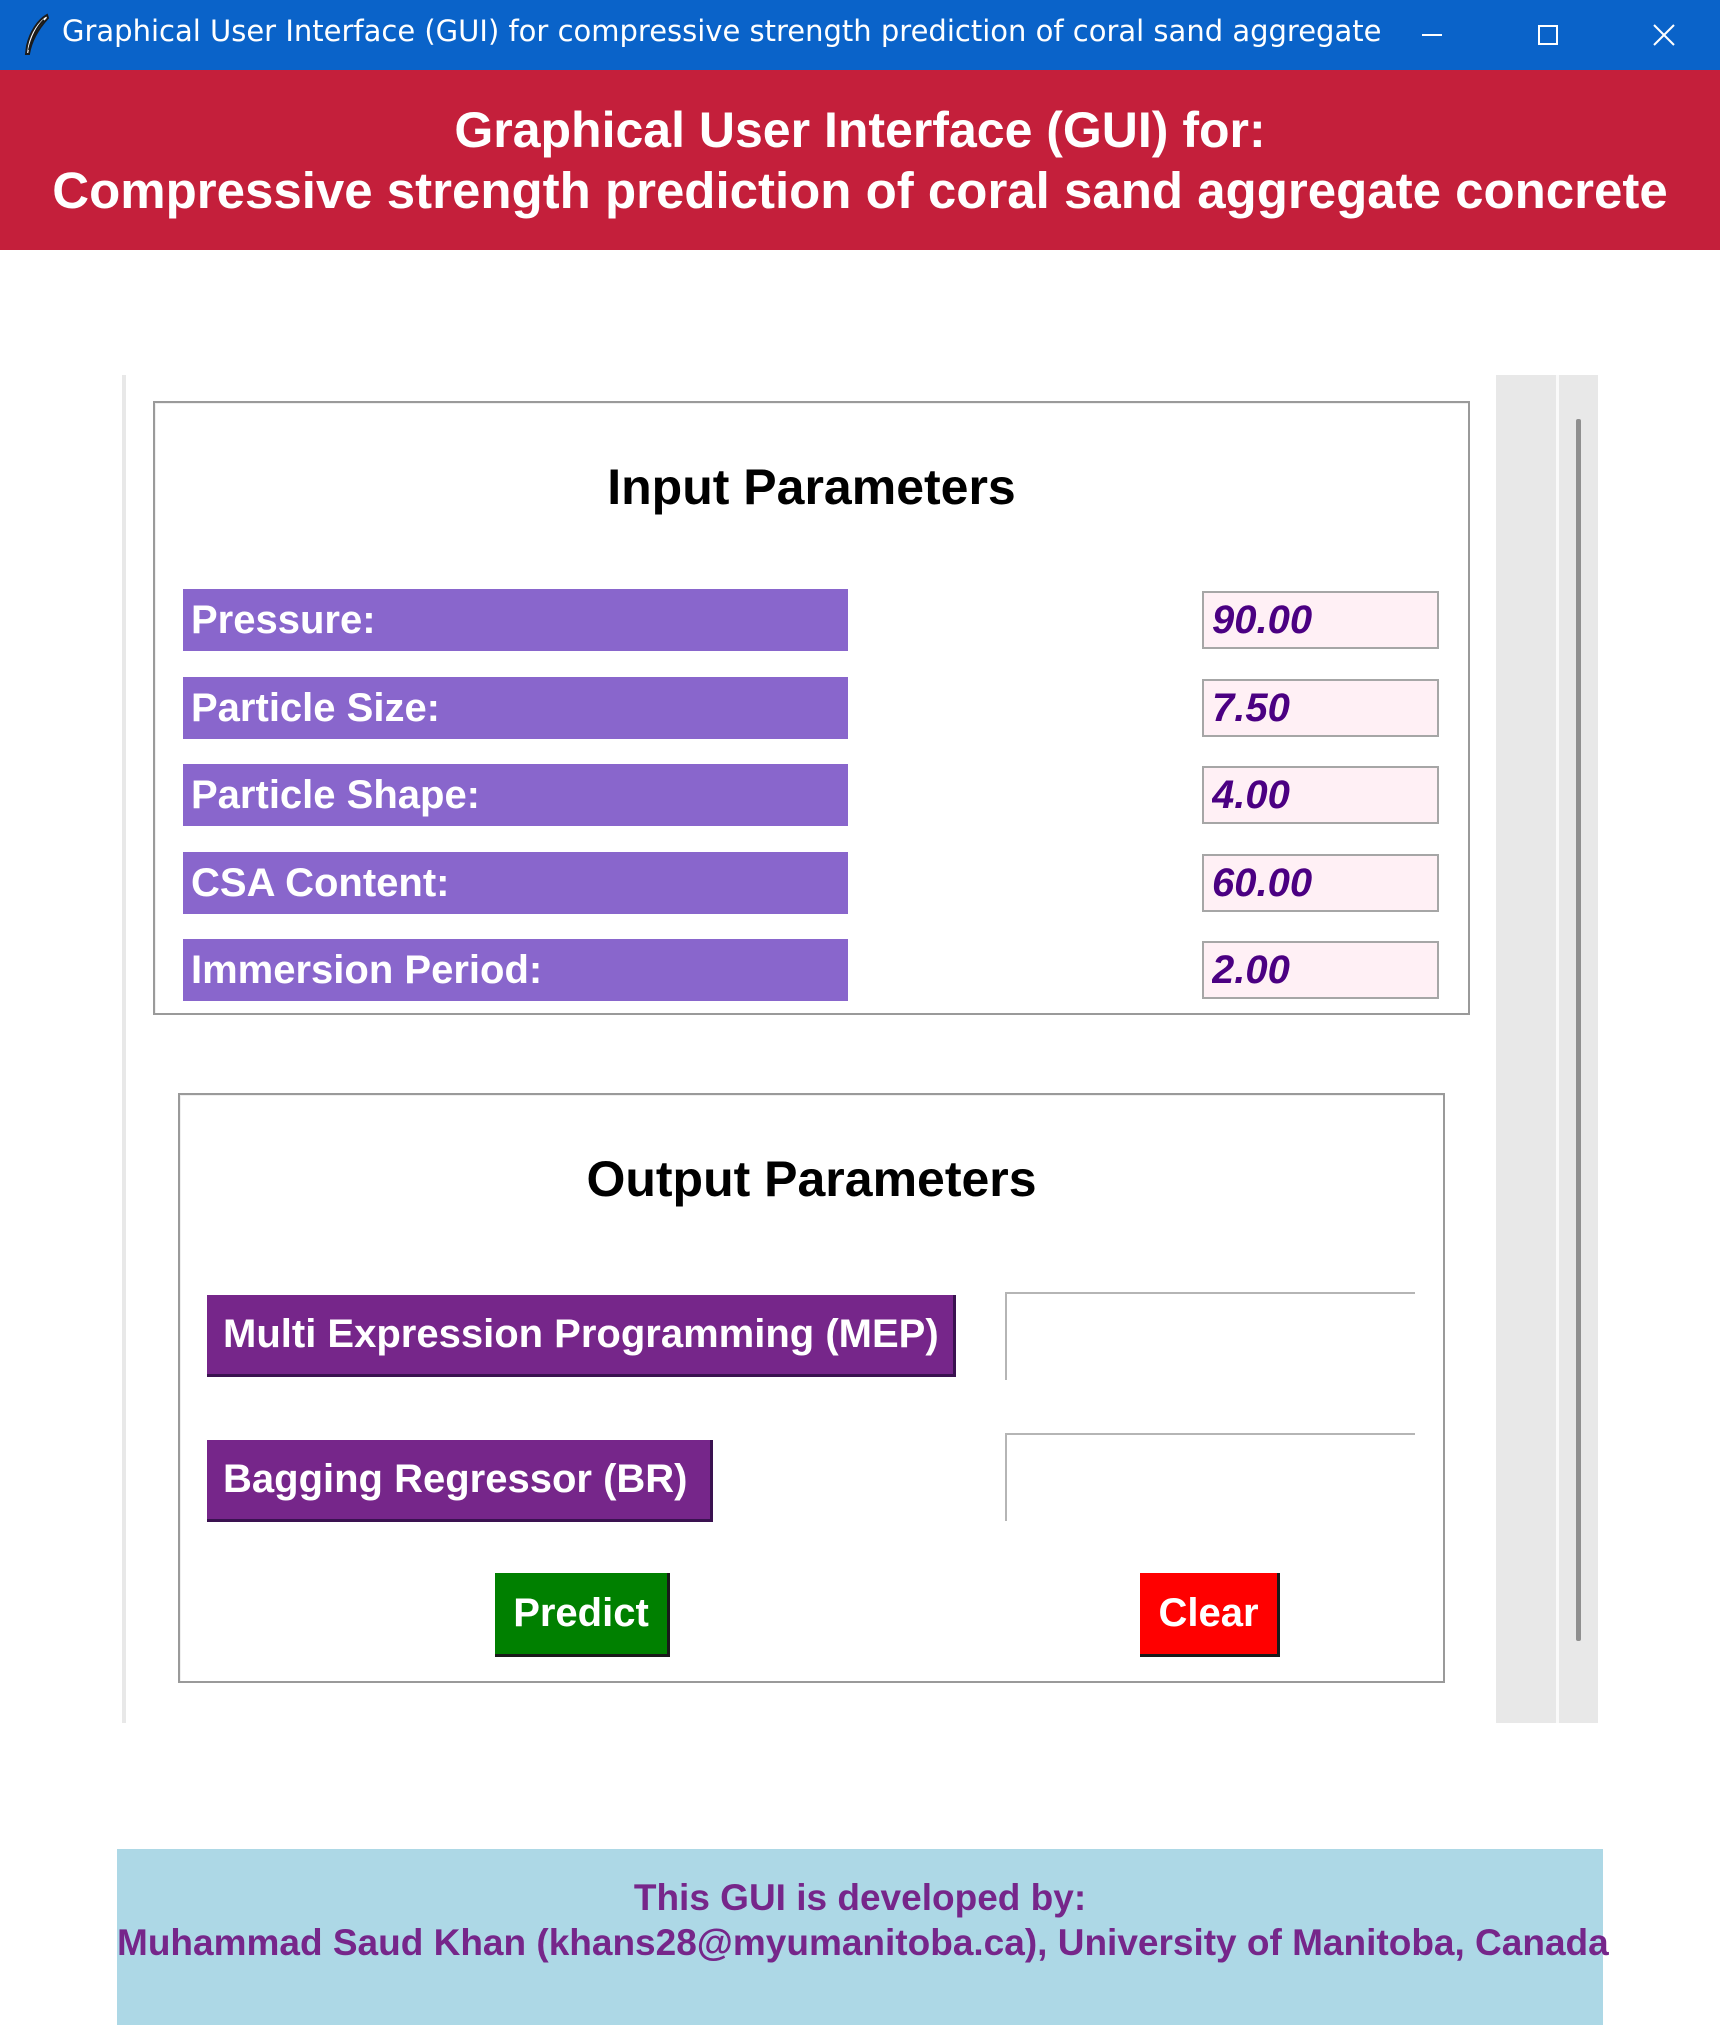 The width and height of the screenshot is (1720, 2025). I want to click on br-output-field, so click(1210, 1477).